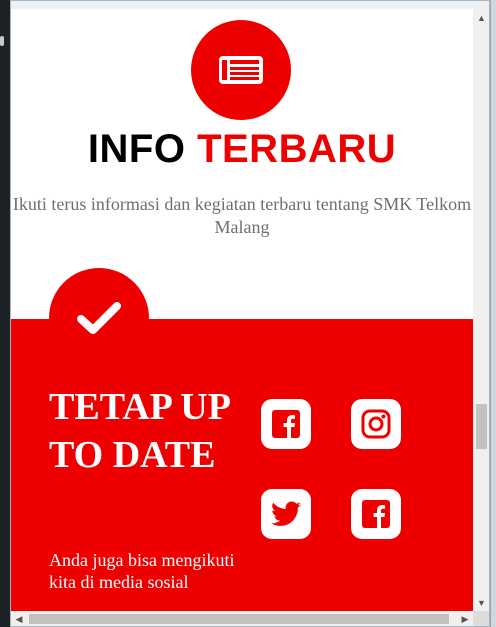 This screenshot has height=627, width=496. Describe the element at coordinates (19, 618) in the screenshot. I see `scroll-left-arrow-icon: ◀` at that location.